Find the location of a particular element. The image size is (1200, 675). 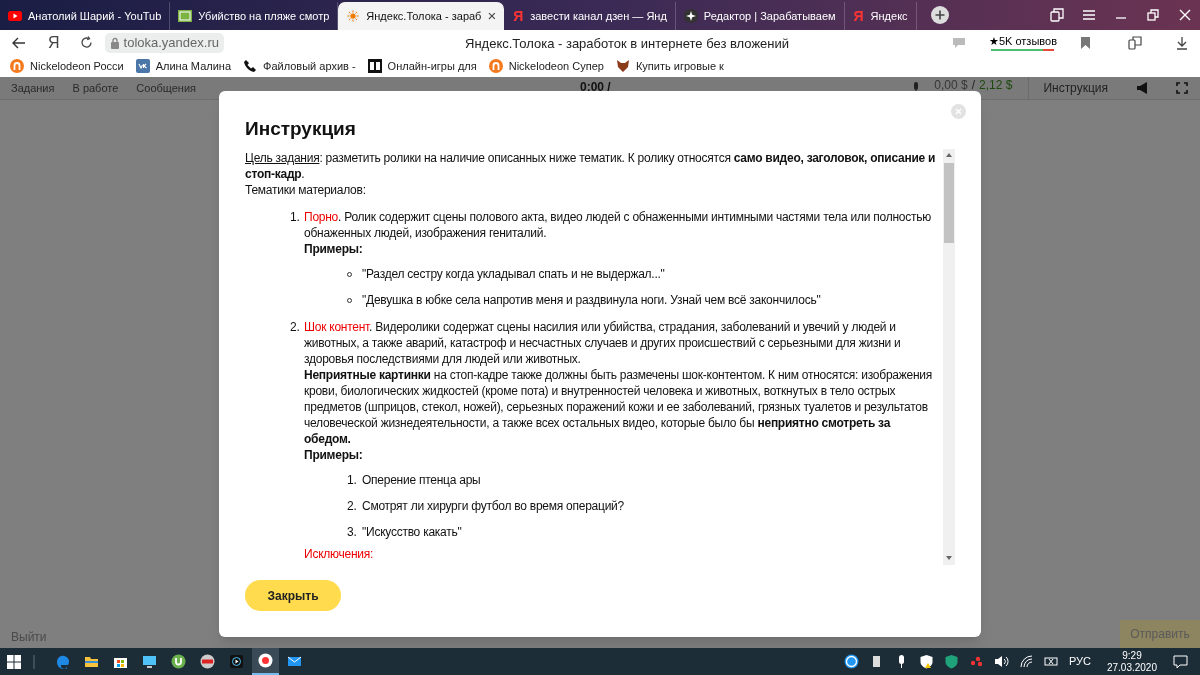

download-icon is located at coordinates (1182, 42).